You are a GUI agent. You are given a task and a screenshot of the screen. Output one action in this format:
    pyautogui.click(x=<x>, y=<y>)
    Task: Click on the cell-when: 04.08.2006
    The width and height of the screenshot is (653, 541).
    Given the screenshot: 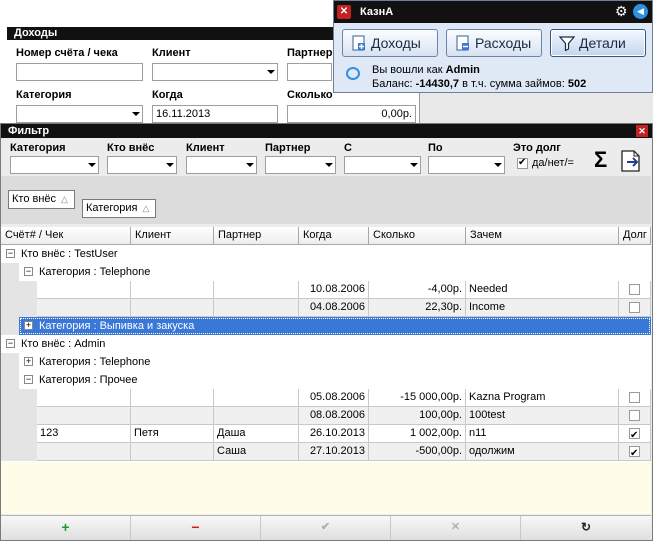 What is the action you would take?
    pyautogui.click(x=334, y=308)
    